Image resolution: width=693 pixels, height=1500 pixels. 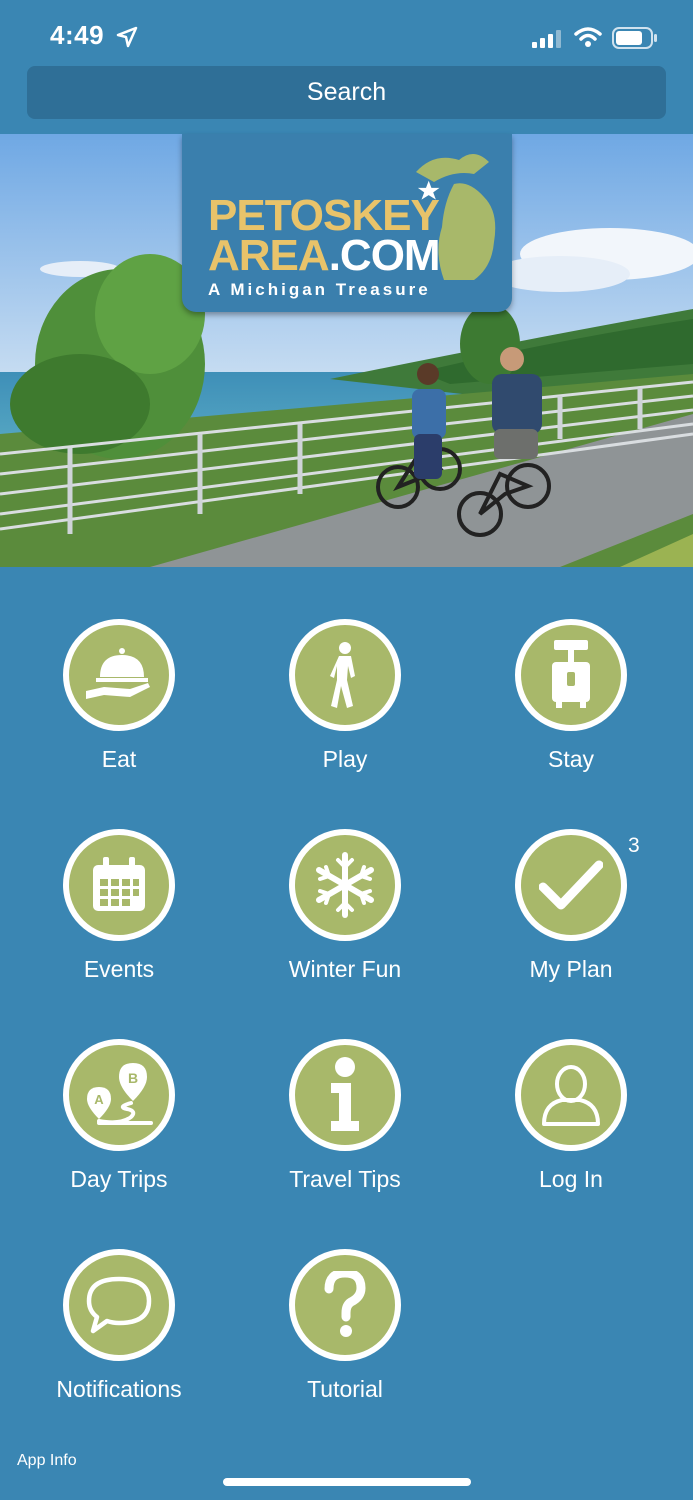 What do you see at coordinates (634, 38) in the screenshot?
I see `battery-icon` at bounding box center [634, 38].